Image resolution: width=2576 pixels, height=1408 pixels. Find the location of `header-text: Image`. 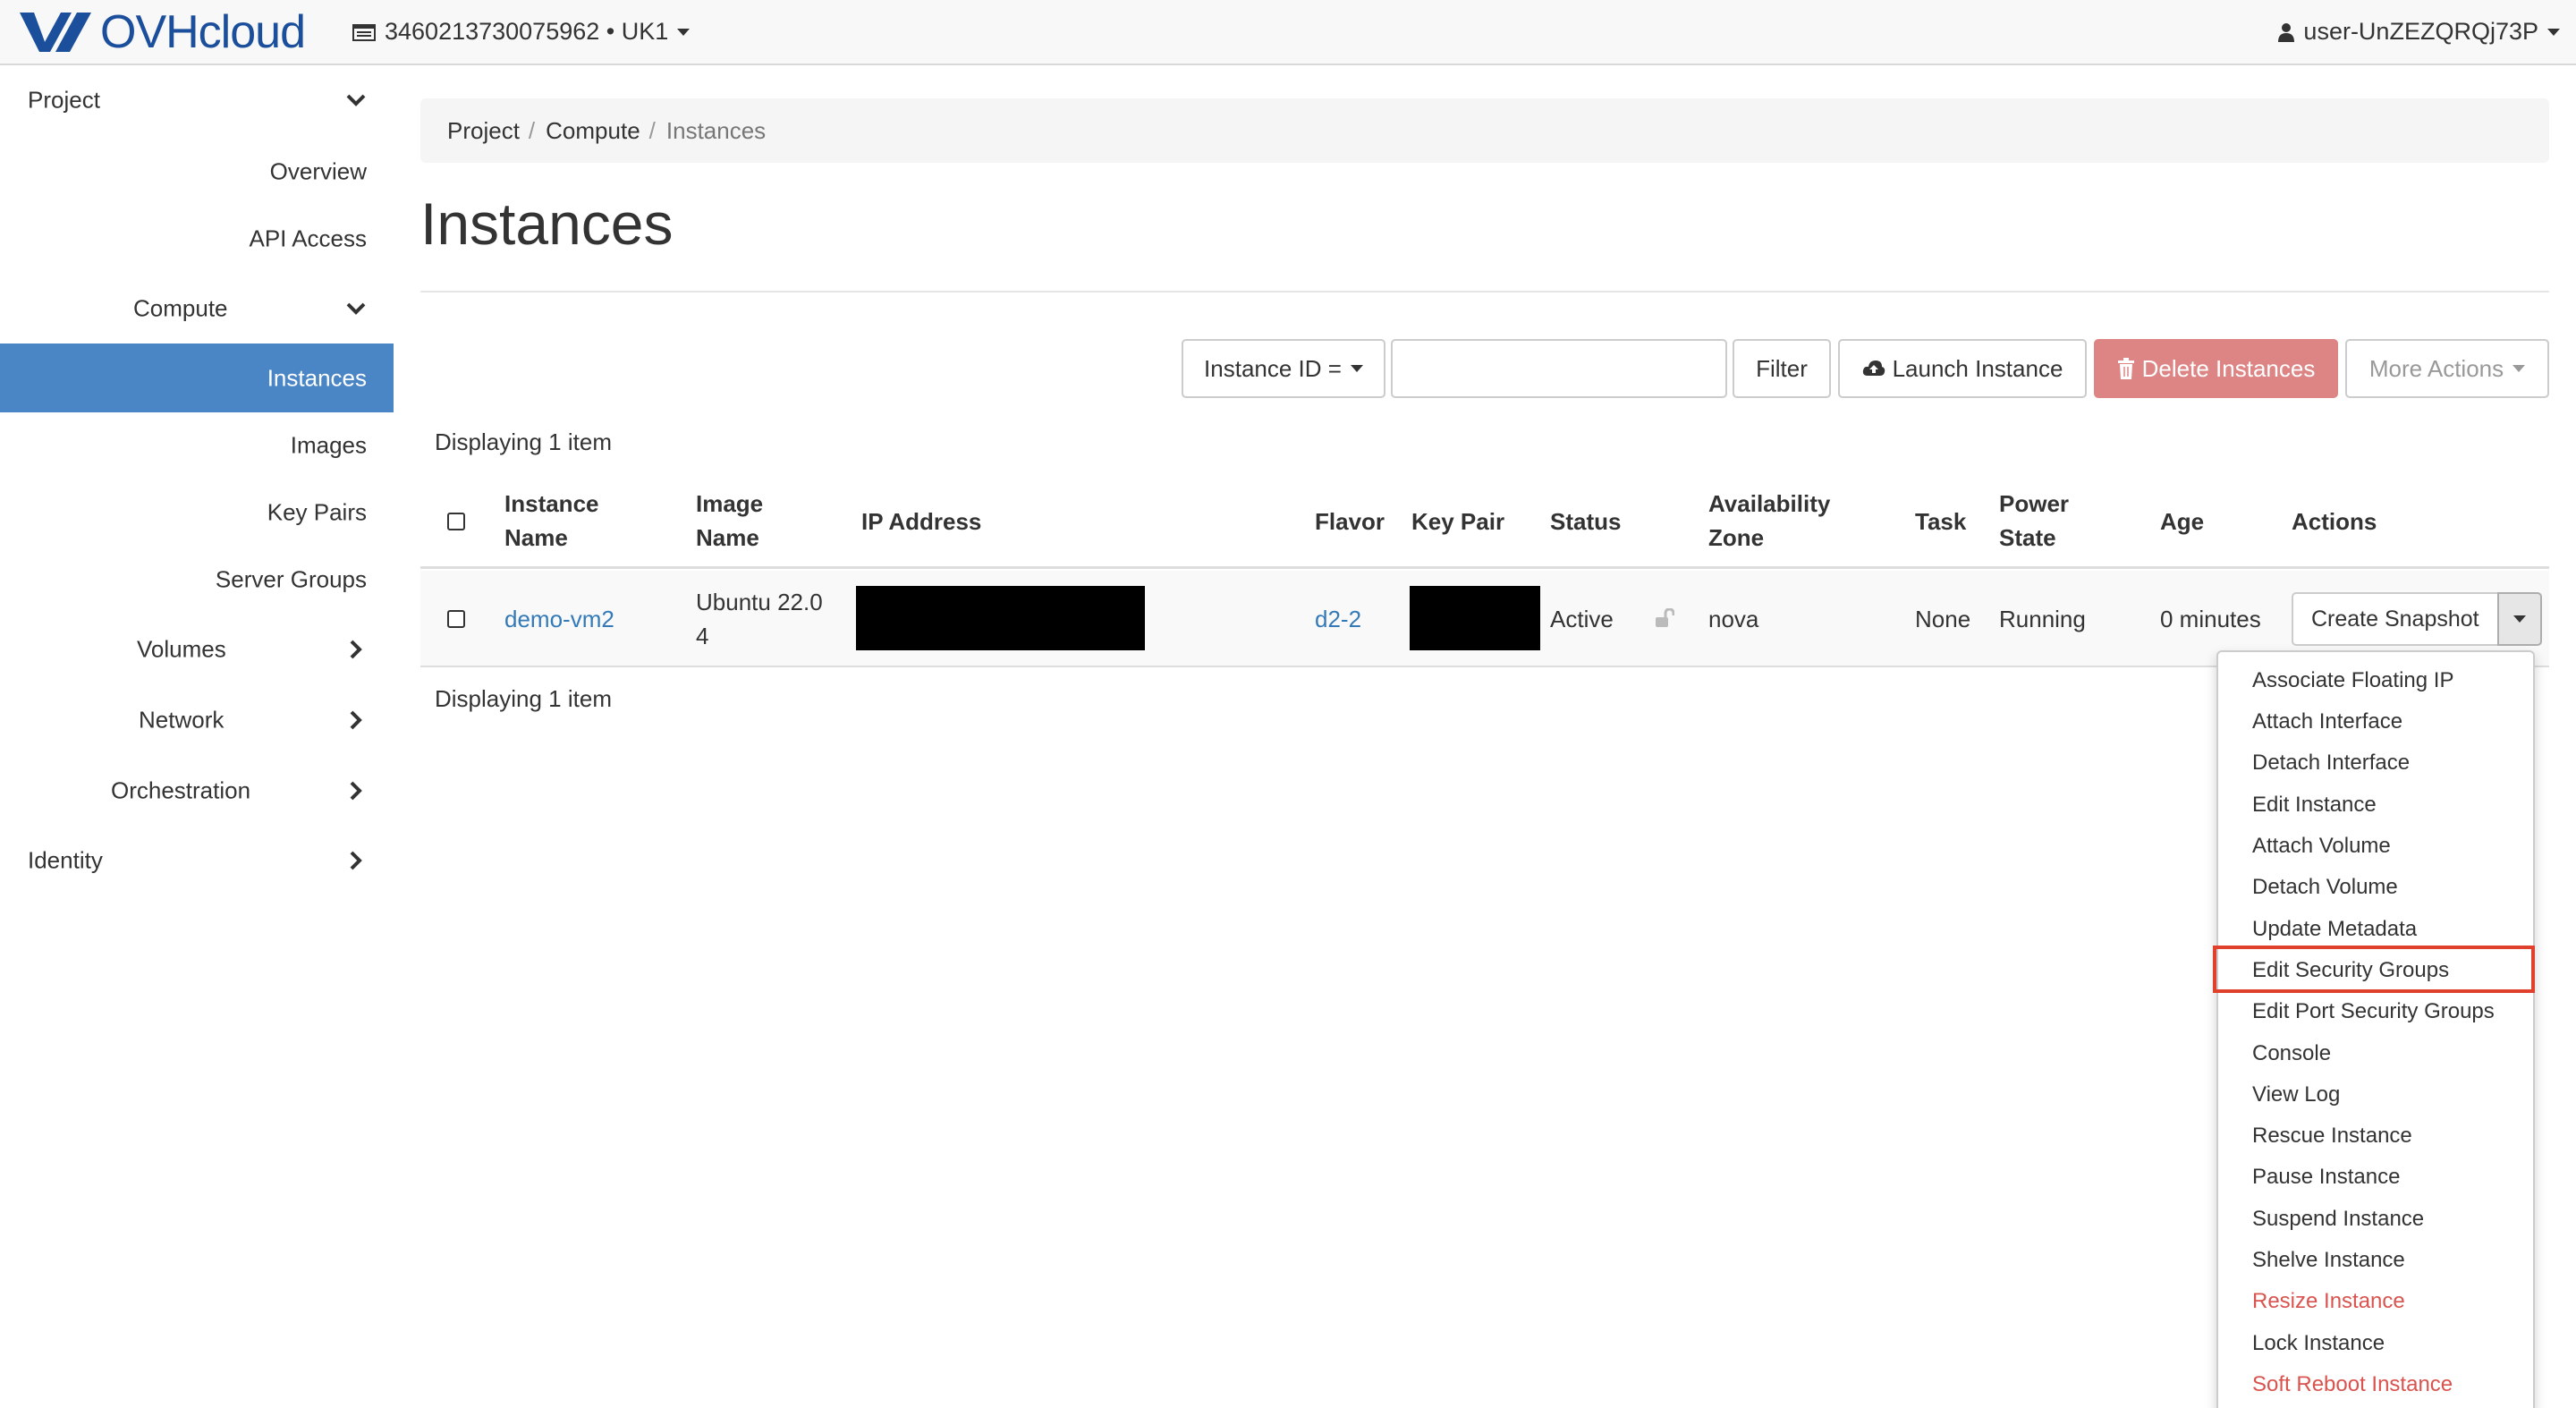

header-text: Image is located at coordinates (730, 504).